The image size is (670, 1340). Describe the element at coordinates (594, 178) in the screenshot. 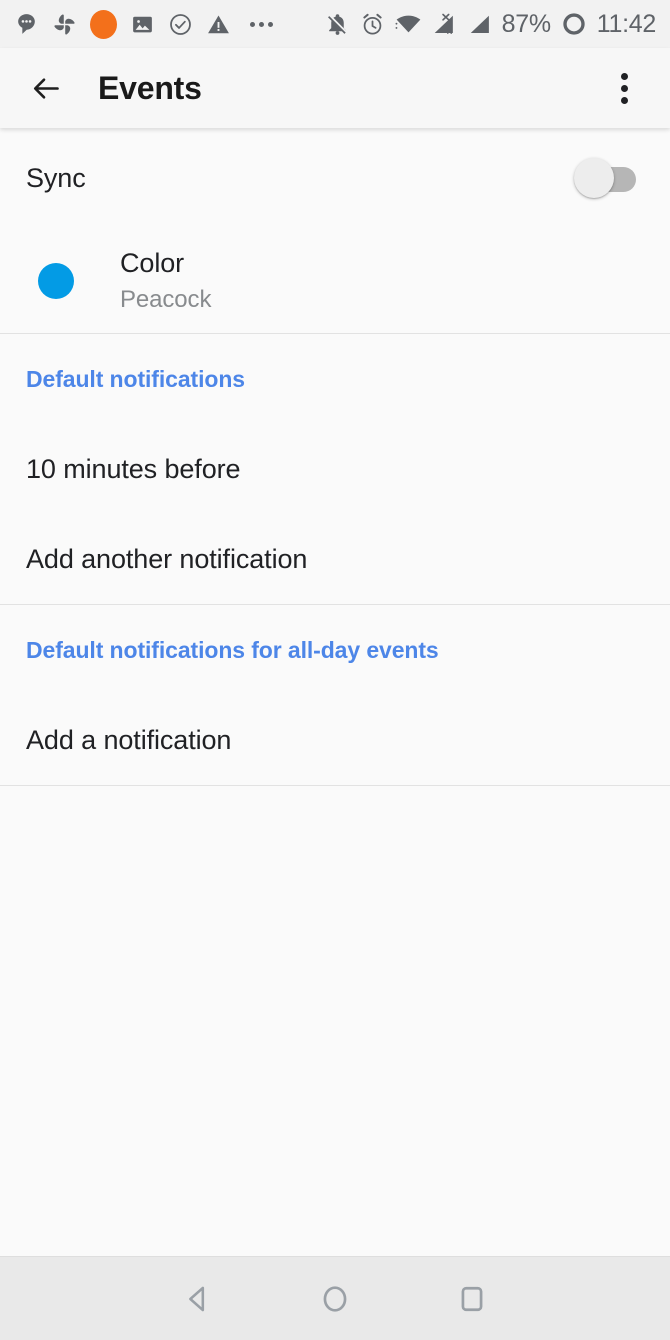

I see `sync-toggle-thumb` at that location.